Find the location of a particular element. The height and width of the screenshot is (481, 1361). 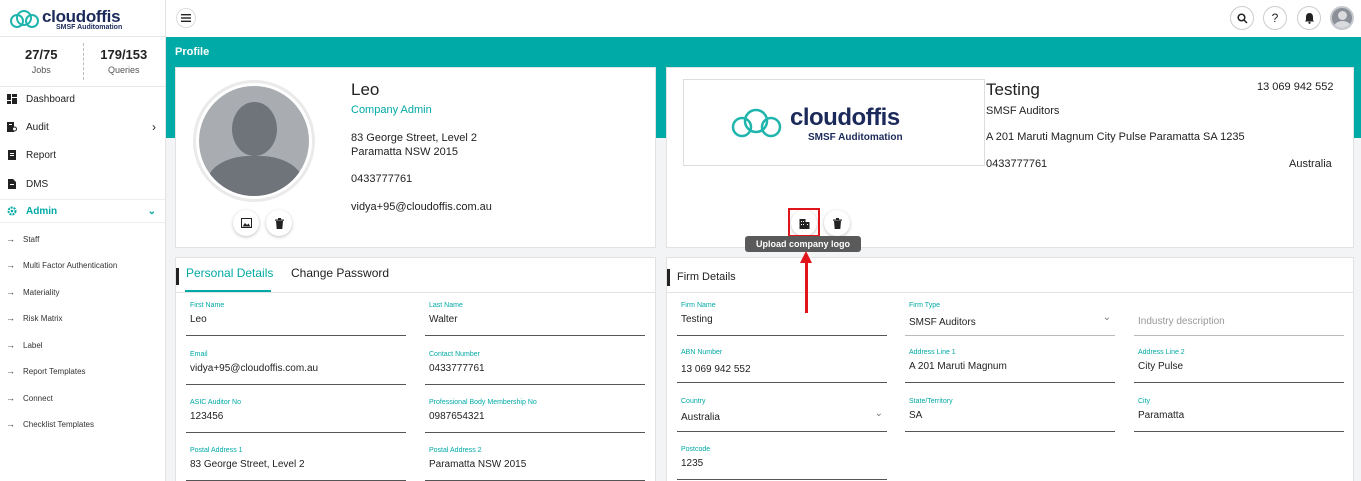

delete-company-logo-button is located at coordinates (837, 223).